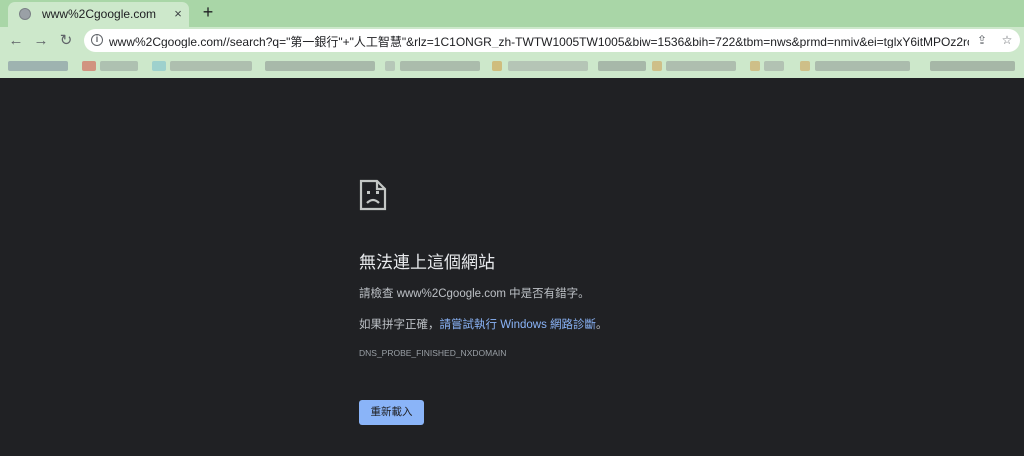  I want to click on close-icon: ×, so click(178, 14).